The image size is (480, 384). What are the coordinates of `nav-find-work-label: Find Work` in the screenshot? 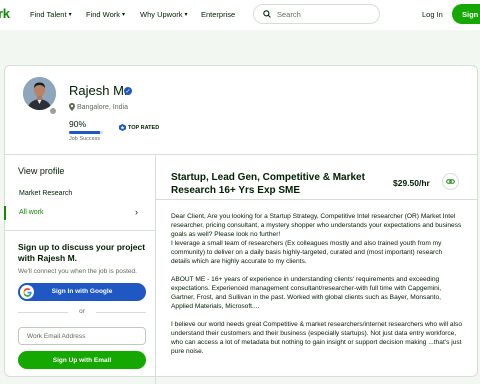 It's located at (103, 14).